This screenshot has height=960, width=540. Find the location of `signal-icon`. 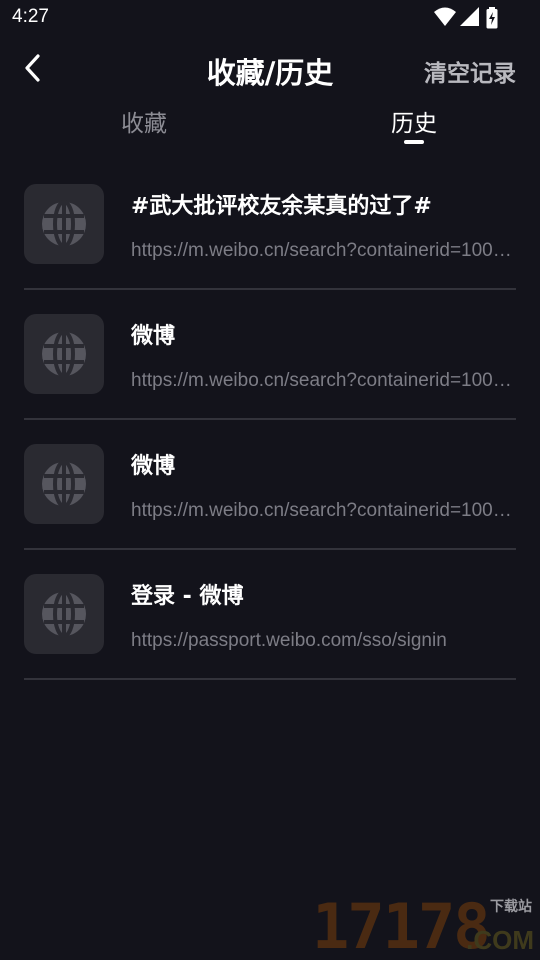

signal-icon is located at coordinates (469, 16).